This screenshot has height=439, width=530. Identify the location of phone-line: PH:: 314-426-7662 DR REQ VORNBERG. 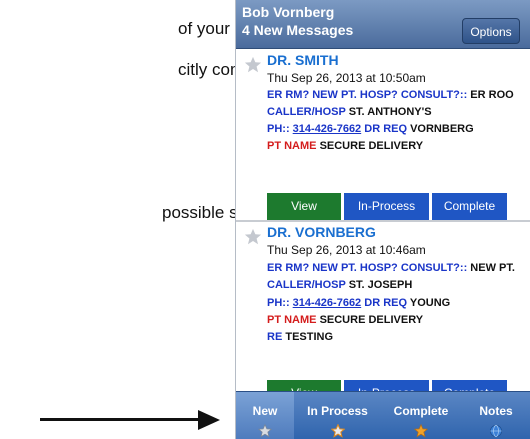
(370, 129).